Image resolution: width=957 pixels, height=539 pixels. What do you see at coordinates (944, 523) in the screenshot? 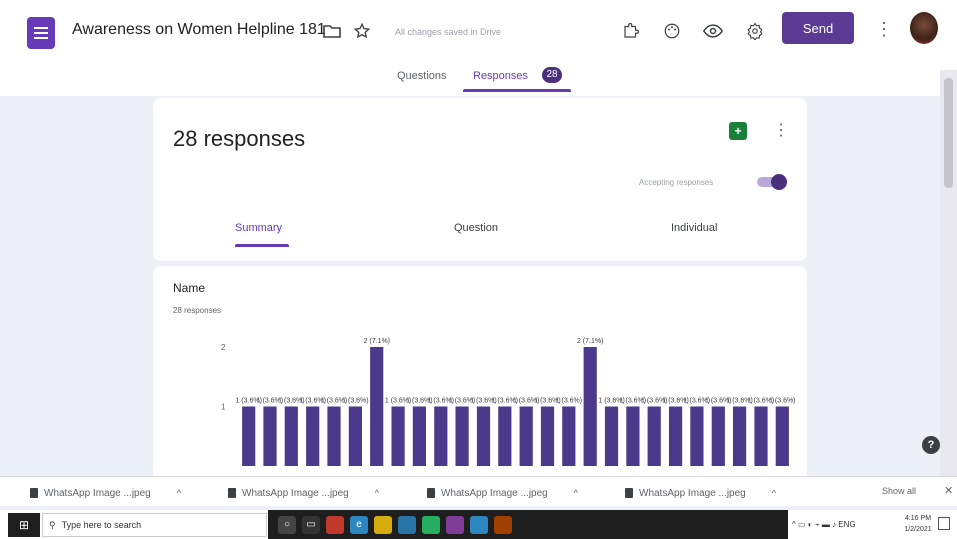
I see `notification-icon` at bounding box center [944, 523].